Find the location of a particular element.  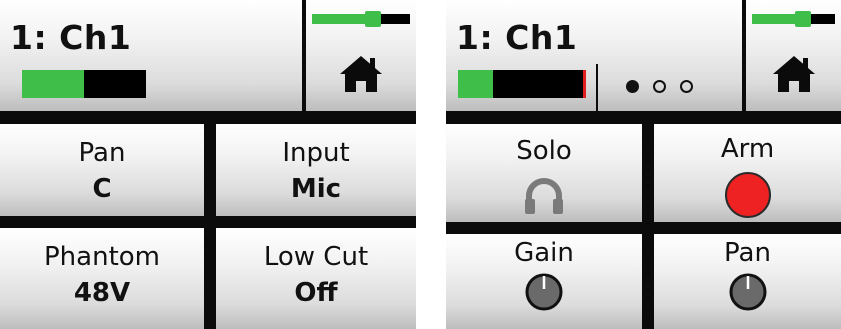

record-arm-icon is located at coordinates (747, 195).